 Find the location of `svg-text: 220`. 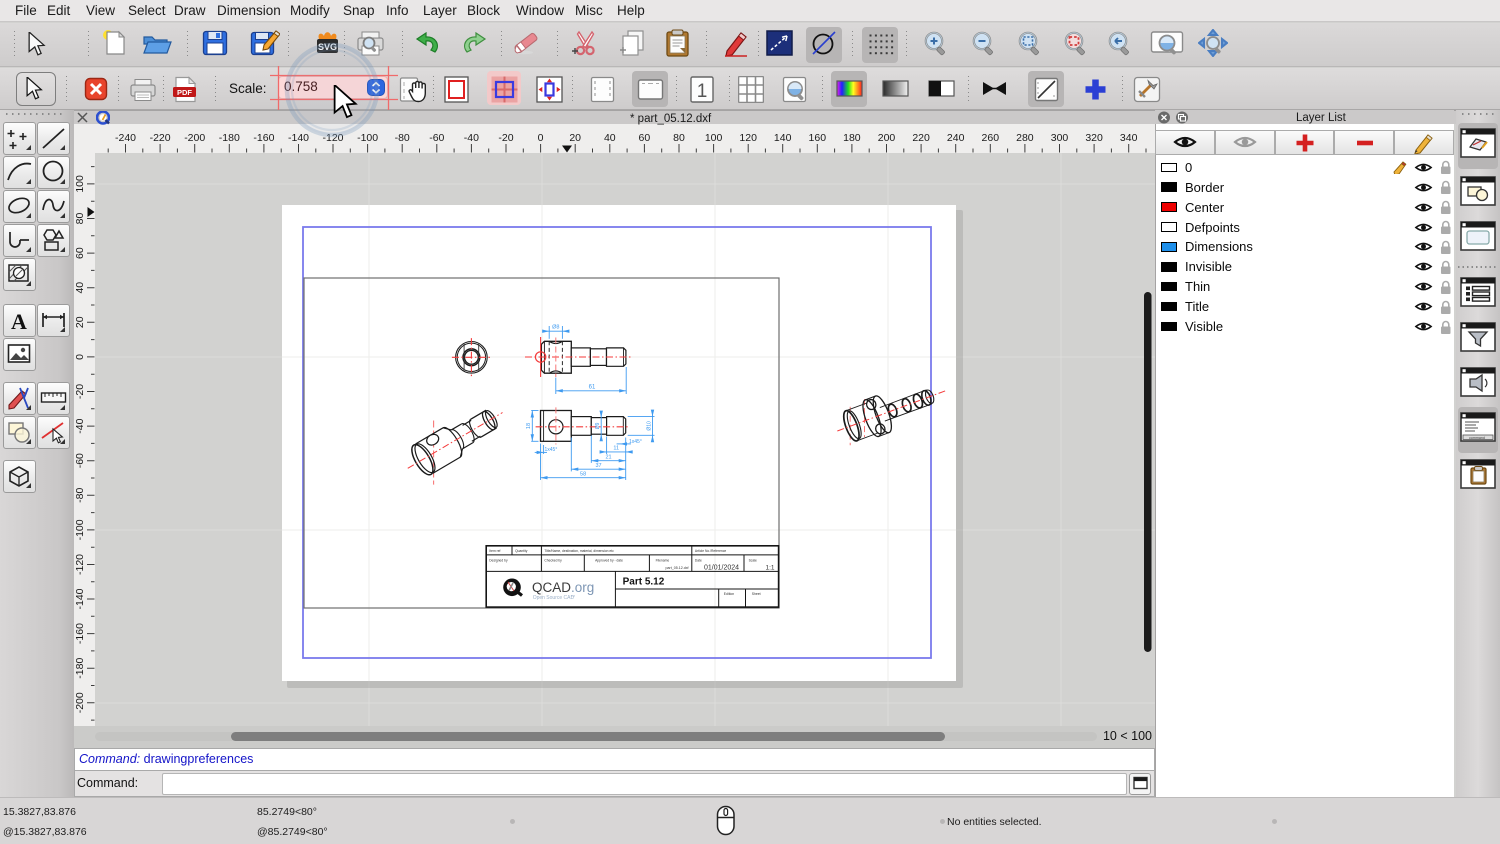

svg-text: 220 is located at coordinates (921, 138).